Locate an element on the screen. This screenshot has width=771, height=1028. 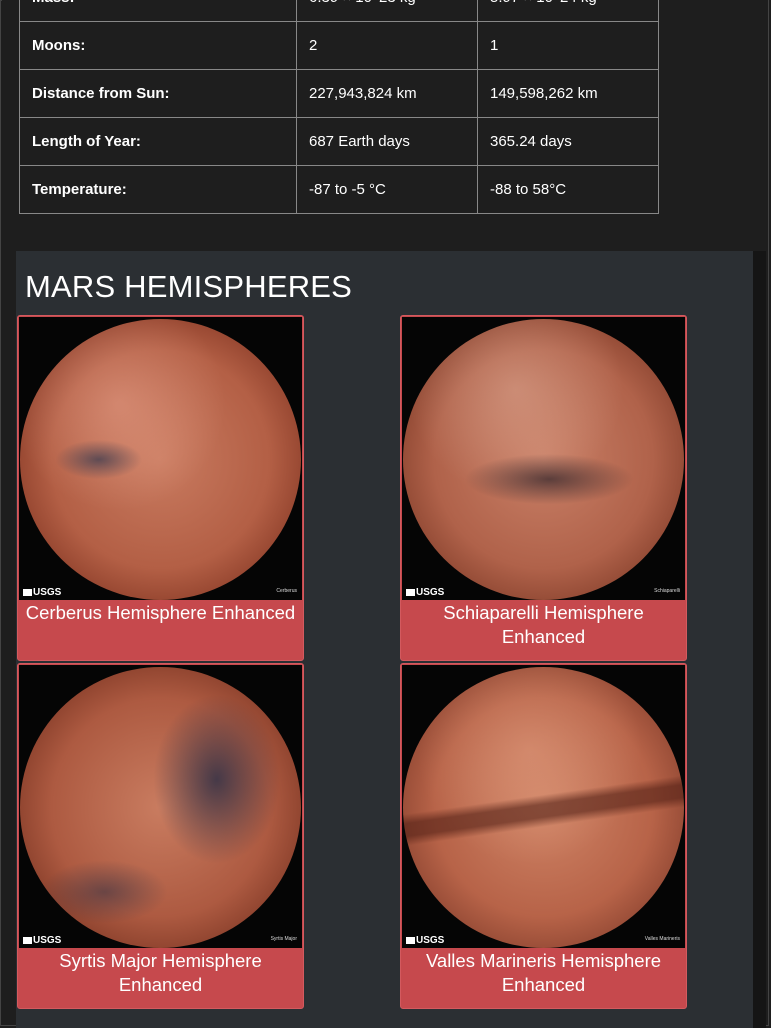
table-row: Temperature: -87 to -5 °C -88 to 58°C is located at coordinates (339, 189).